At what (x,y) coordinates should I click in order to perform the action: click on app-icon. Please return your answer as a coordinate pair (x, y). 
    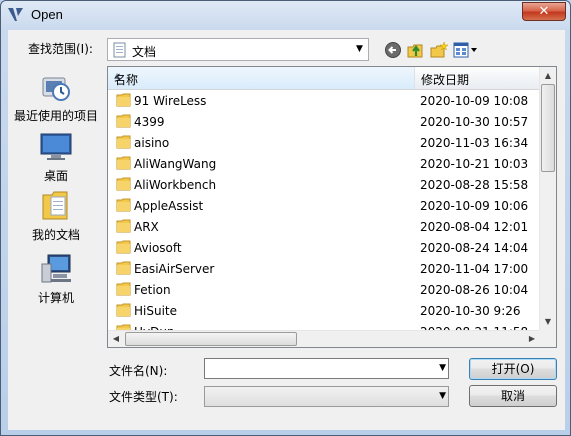
    Looking at the image, I should click on (15, 14).